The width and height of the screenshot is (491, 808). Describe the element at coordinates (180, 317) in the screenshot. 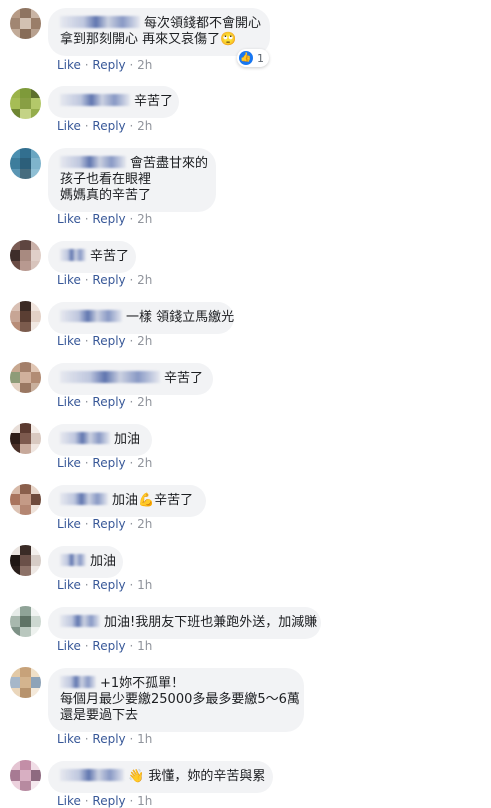

I see `comment-text: 一樣 領錢立馬繳光` at that location.